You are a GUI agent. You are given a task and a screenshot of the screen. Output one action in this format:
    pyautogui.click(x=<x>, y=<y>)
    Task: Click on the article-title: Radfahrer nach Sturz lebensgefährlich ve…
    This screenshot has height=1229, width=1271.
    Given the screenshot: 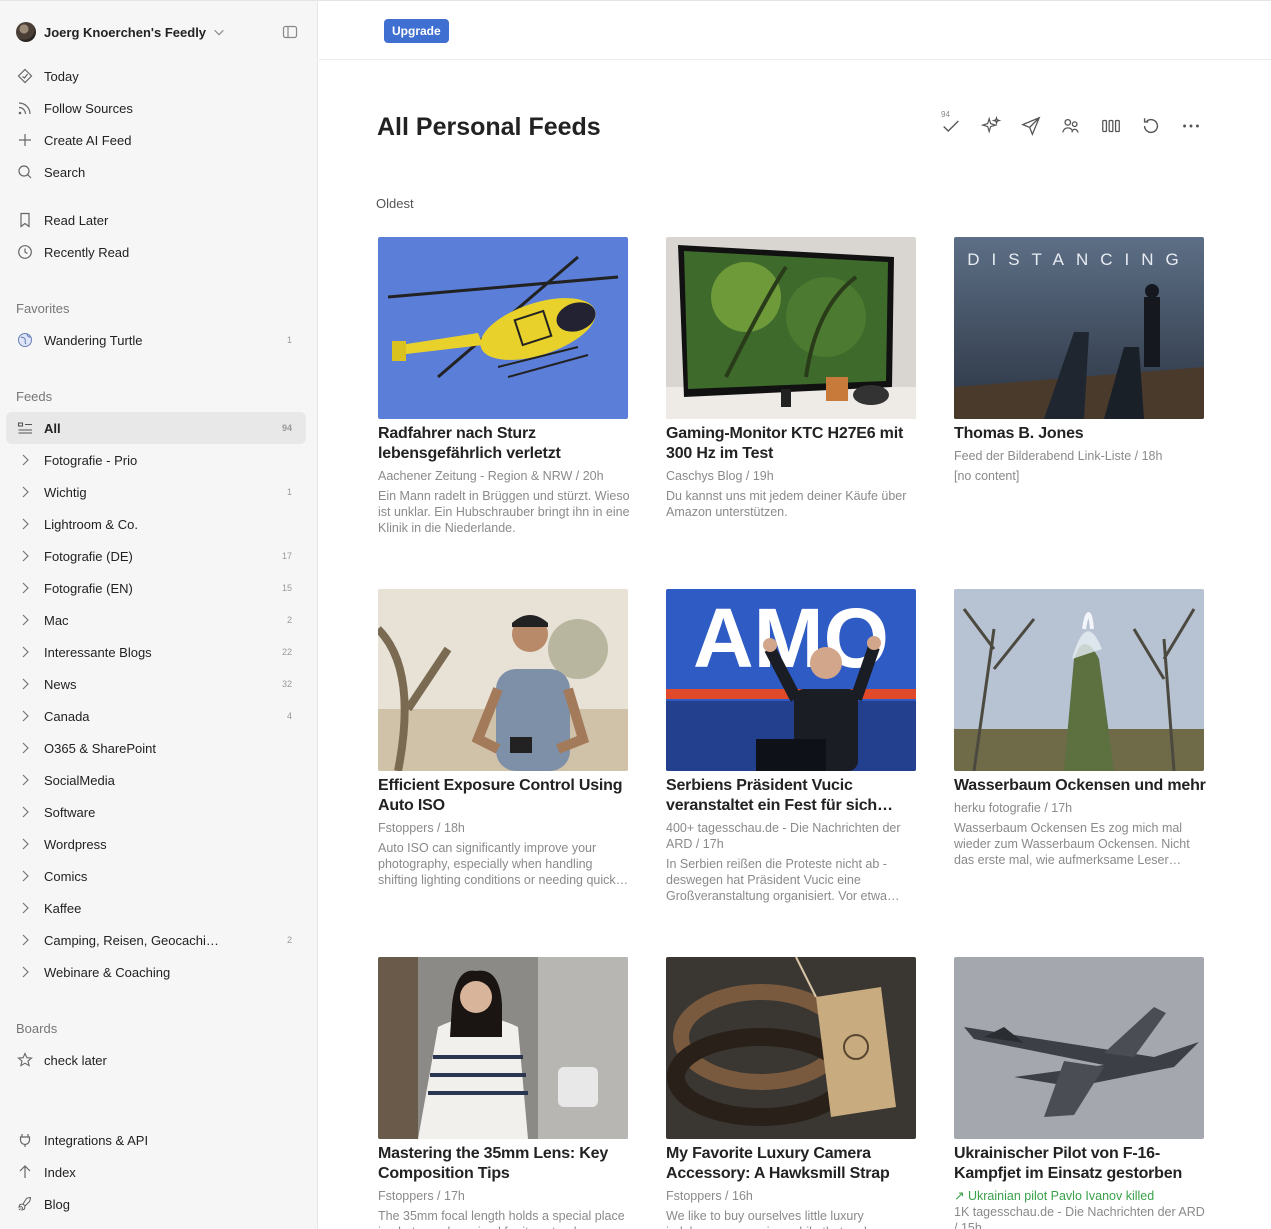 What is the action you would take?
    pyautogui.click(x=504, y=444)
    